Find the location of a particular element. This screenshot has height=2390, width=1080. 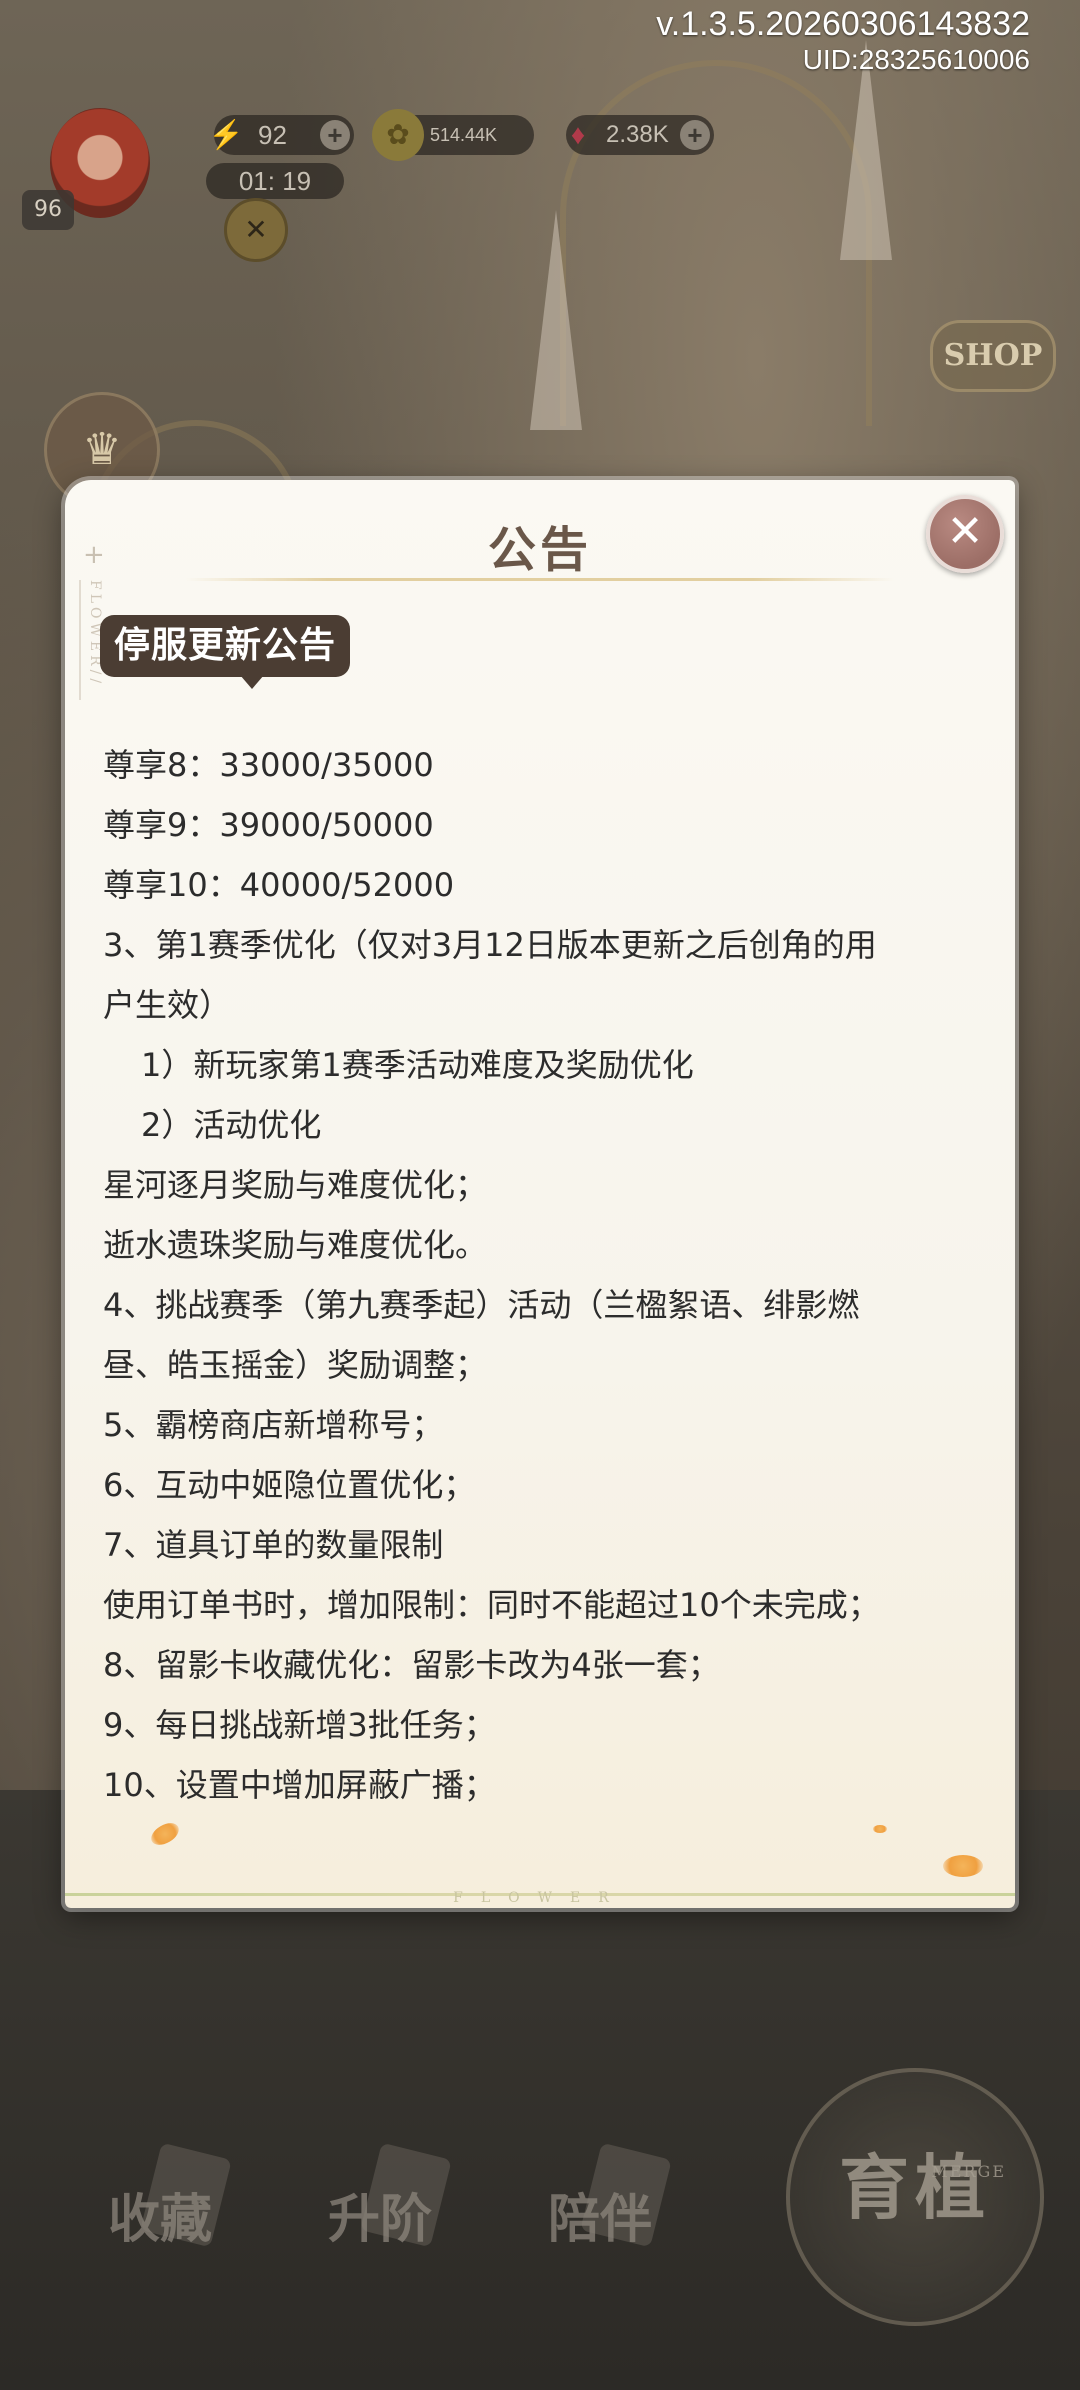

flower-footer-text: FLOWER is located at coordinates (540, 1898).